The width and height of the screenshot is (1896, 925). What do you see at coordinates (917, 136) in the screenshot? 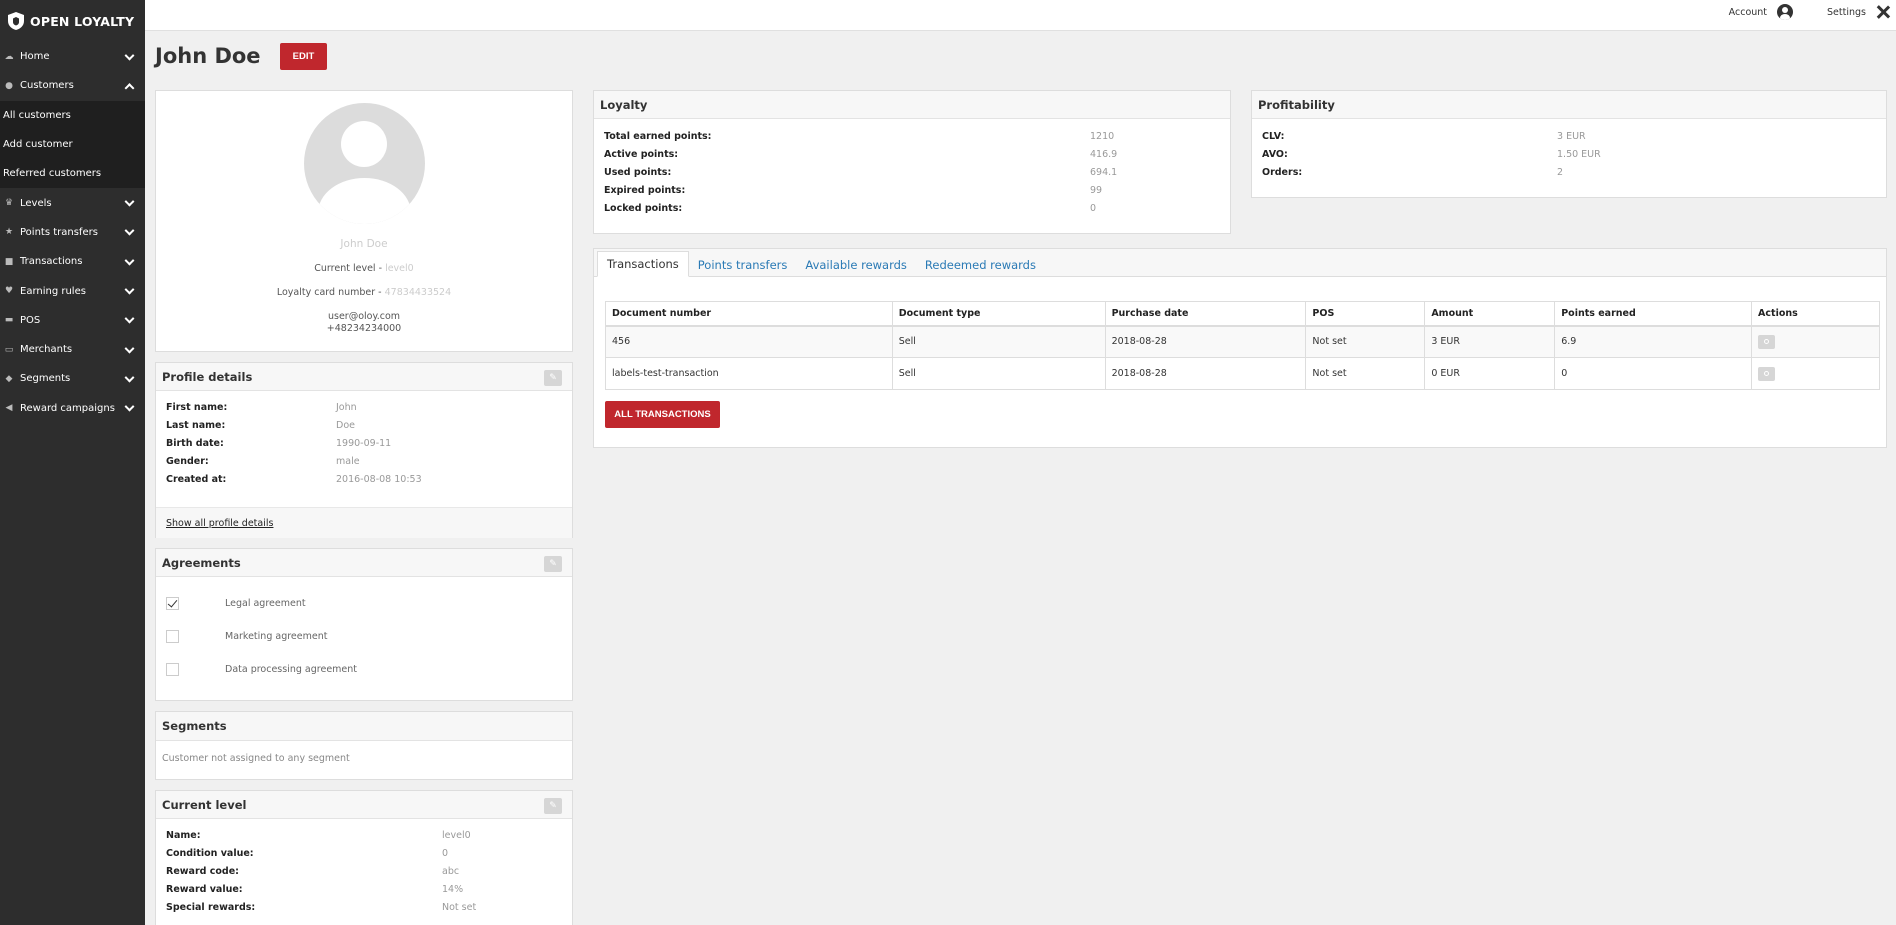
I see `loyalty-row: Total earned points: 1210` at bounding box center [917, 136].